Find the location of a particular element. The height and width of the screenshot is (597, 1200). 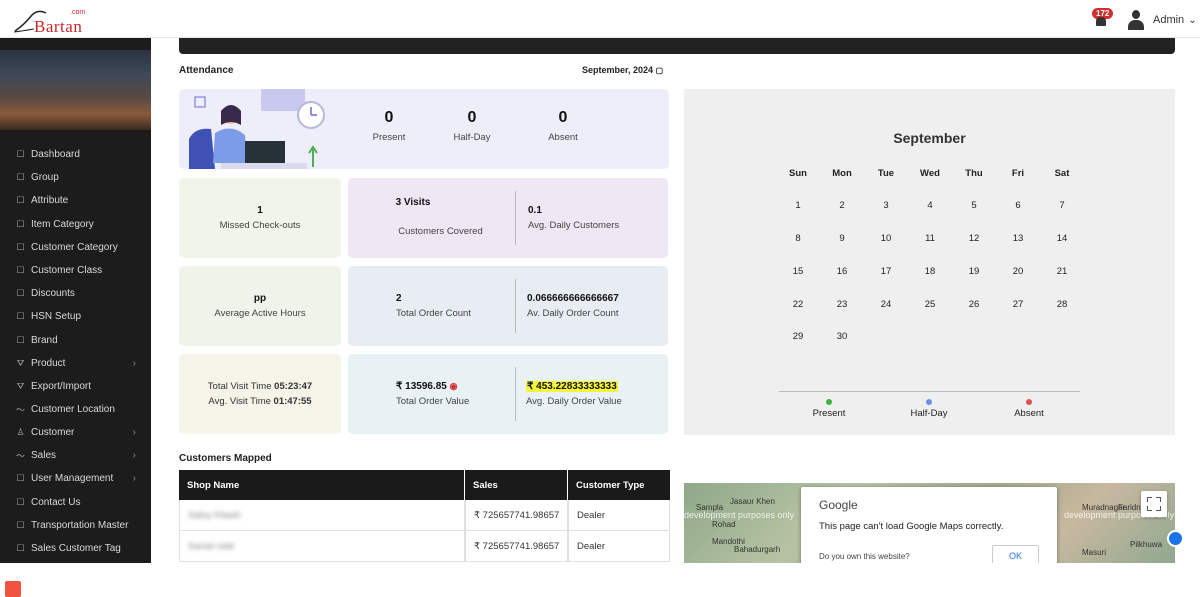

sidebar-item-label: Sales is located at coordinates (44, 455).